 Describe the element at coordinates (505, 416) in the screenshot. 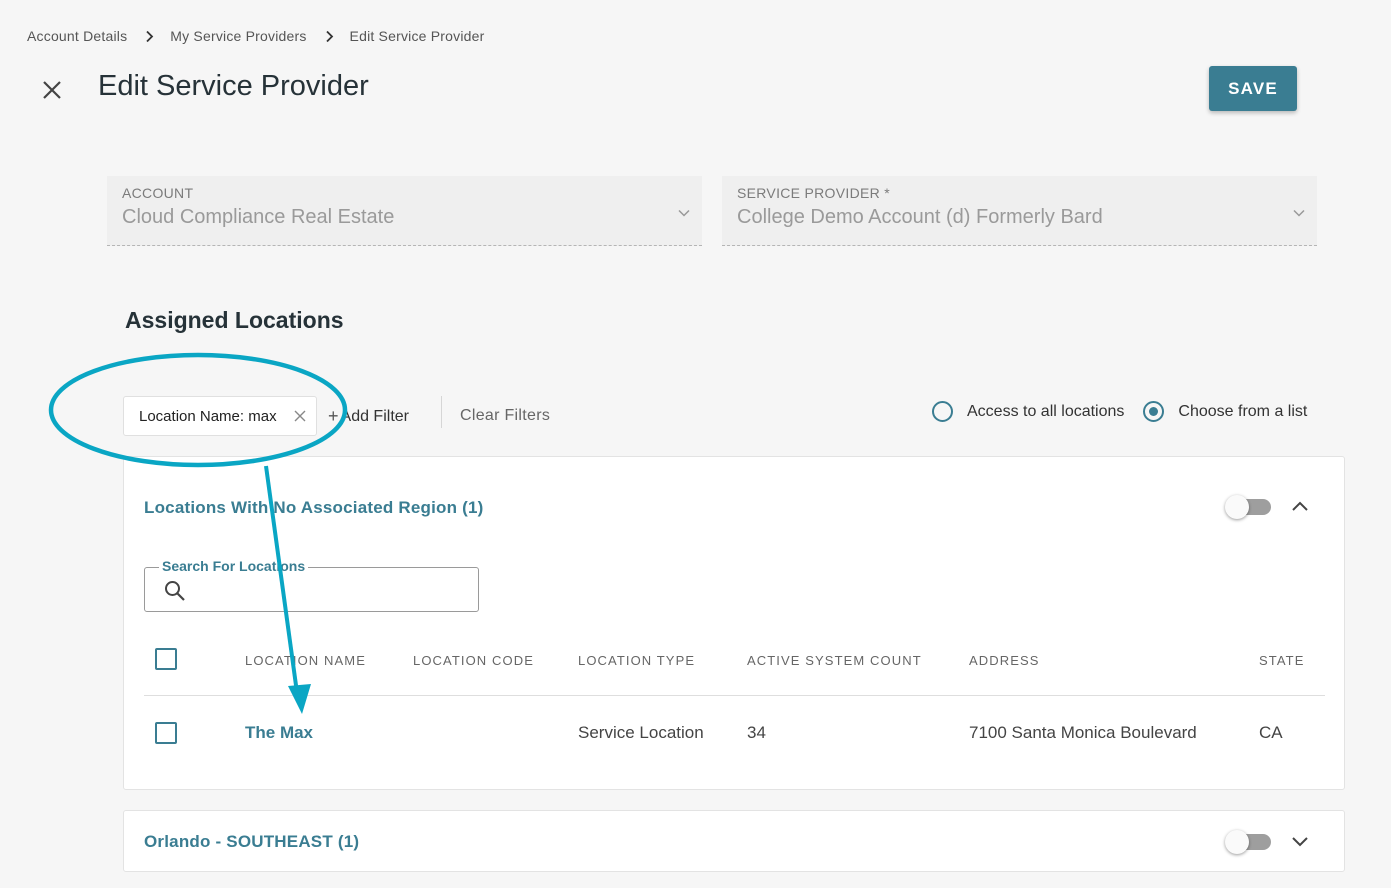

I see `clear-filters-button: Clear Filters` at that location.